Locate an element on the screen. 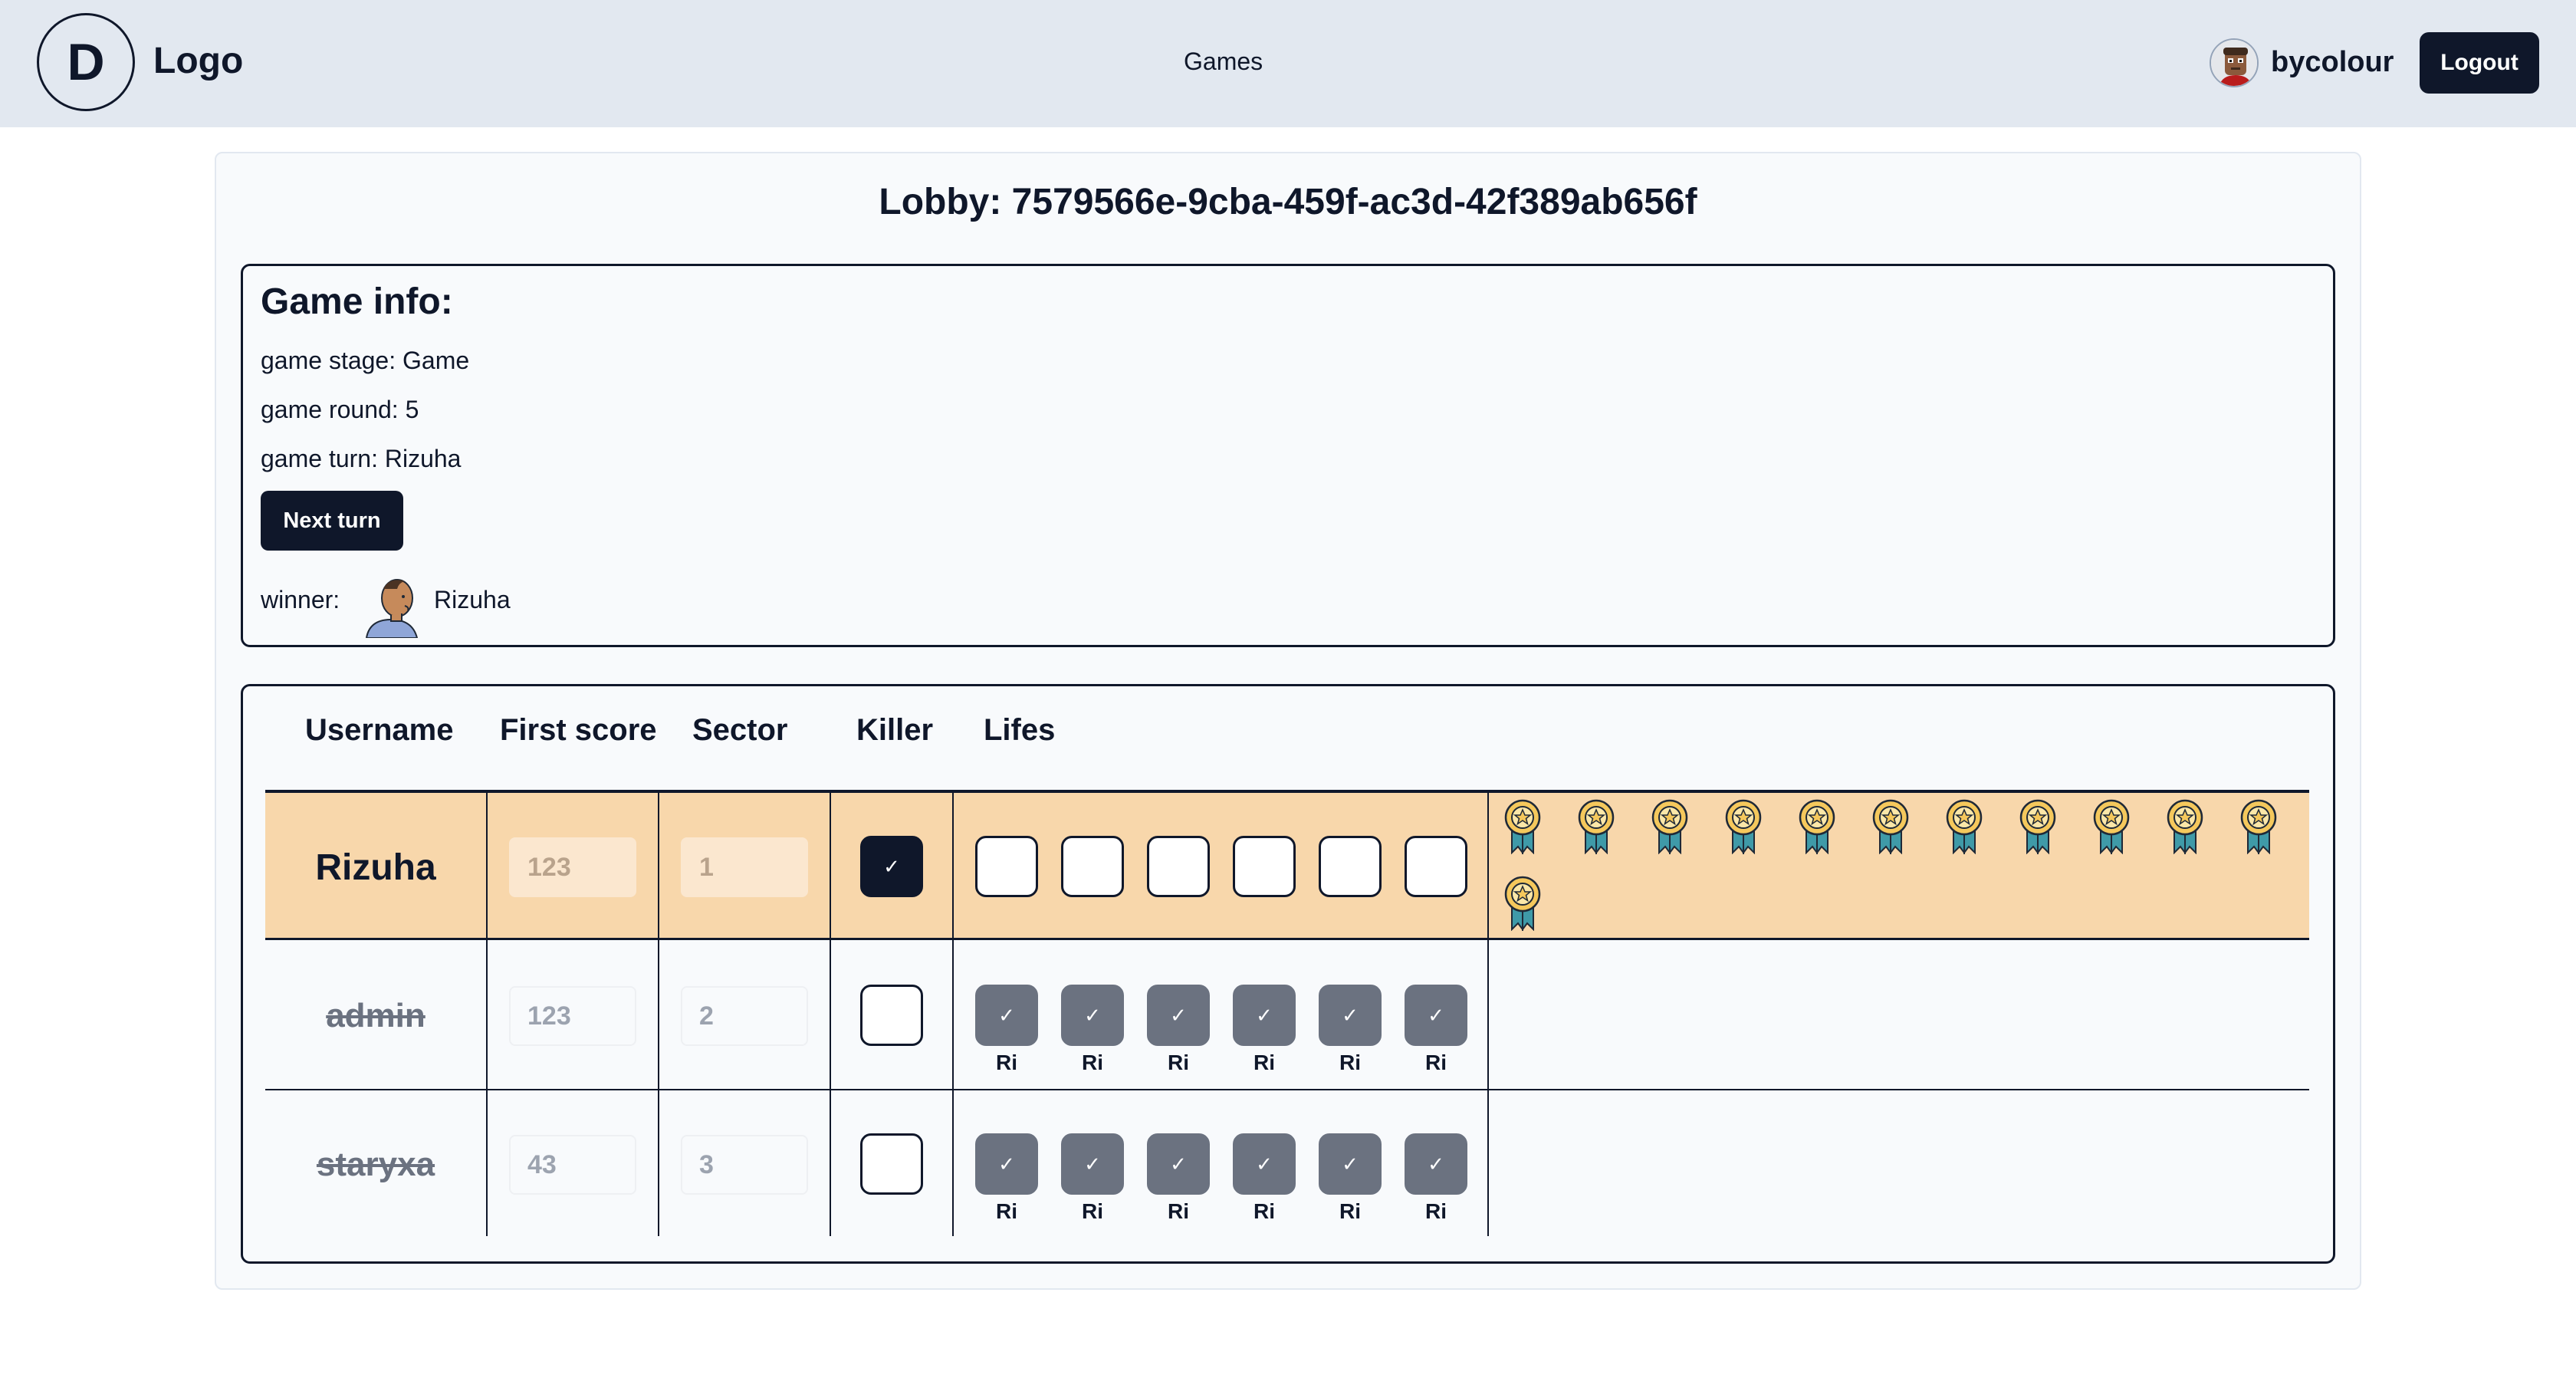 The width and height of the screenshot is (2576, 1391). username-cell: admin is located at coordinates (376, 1015).